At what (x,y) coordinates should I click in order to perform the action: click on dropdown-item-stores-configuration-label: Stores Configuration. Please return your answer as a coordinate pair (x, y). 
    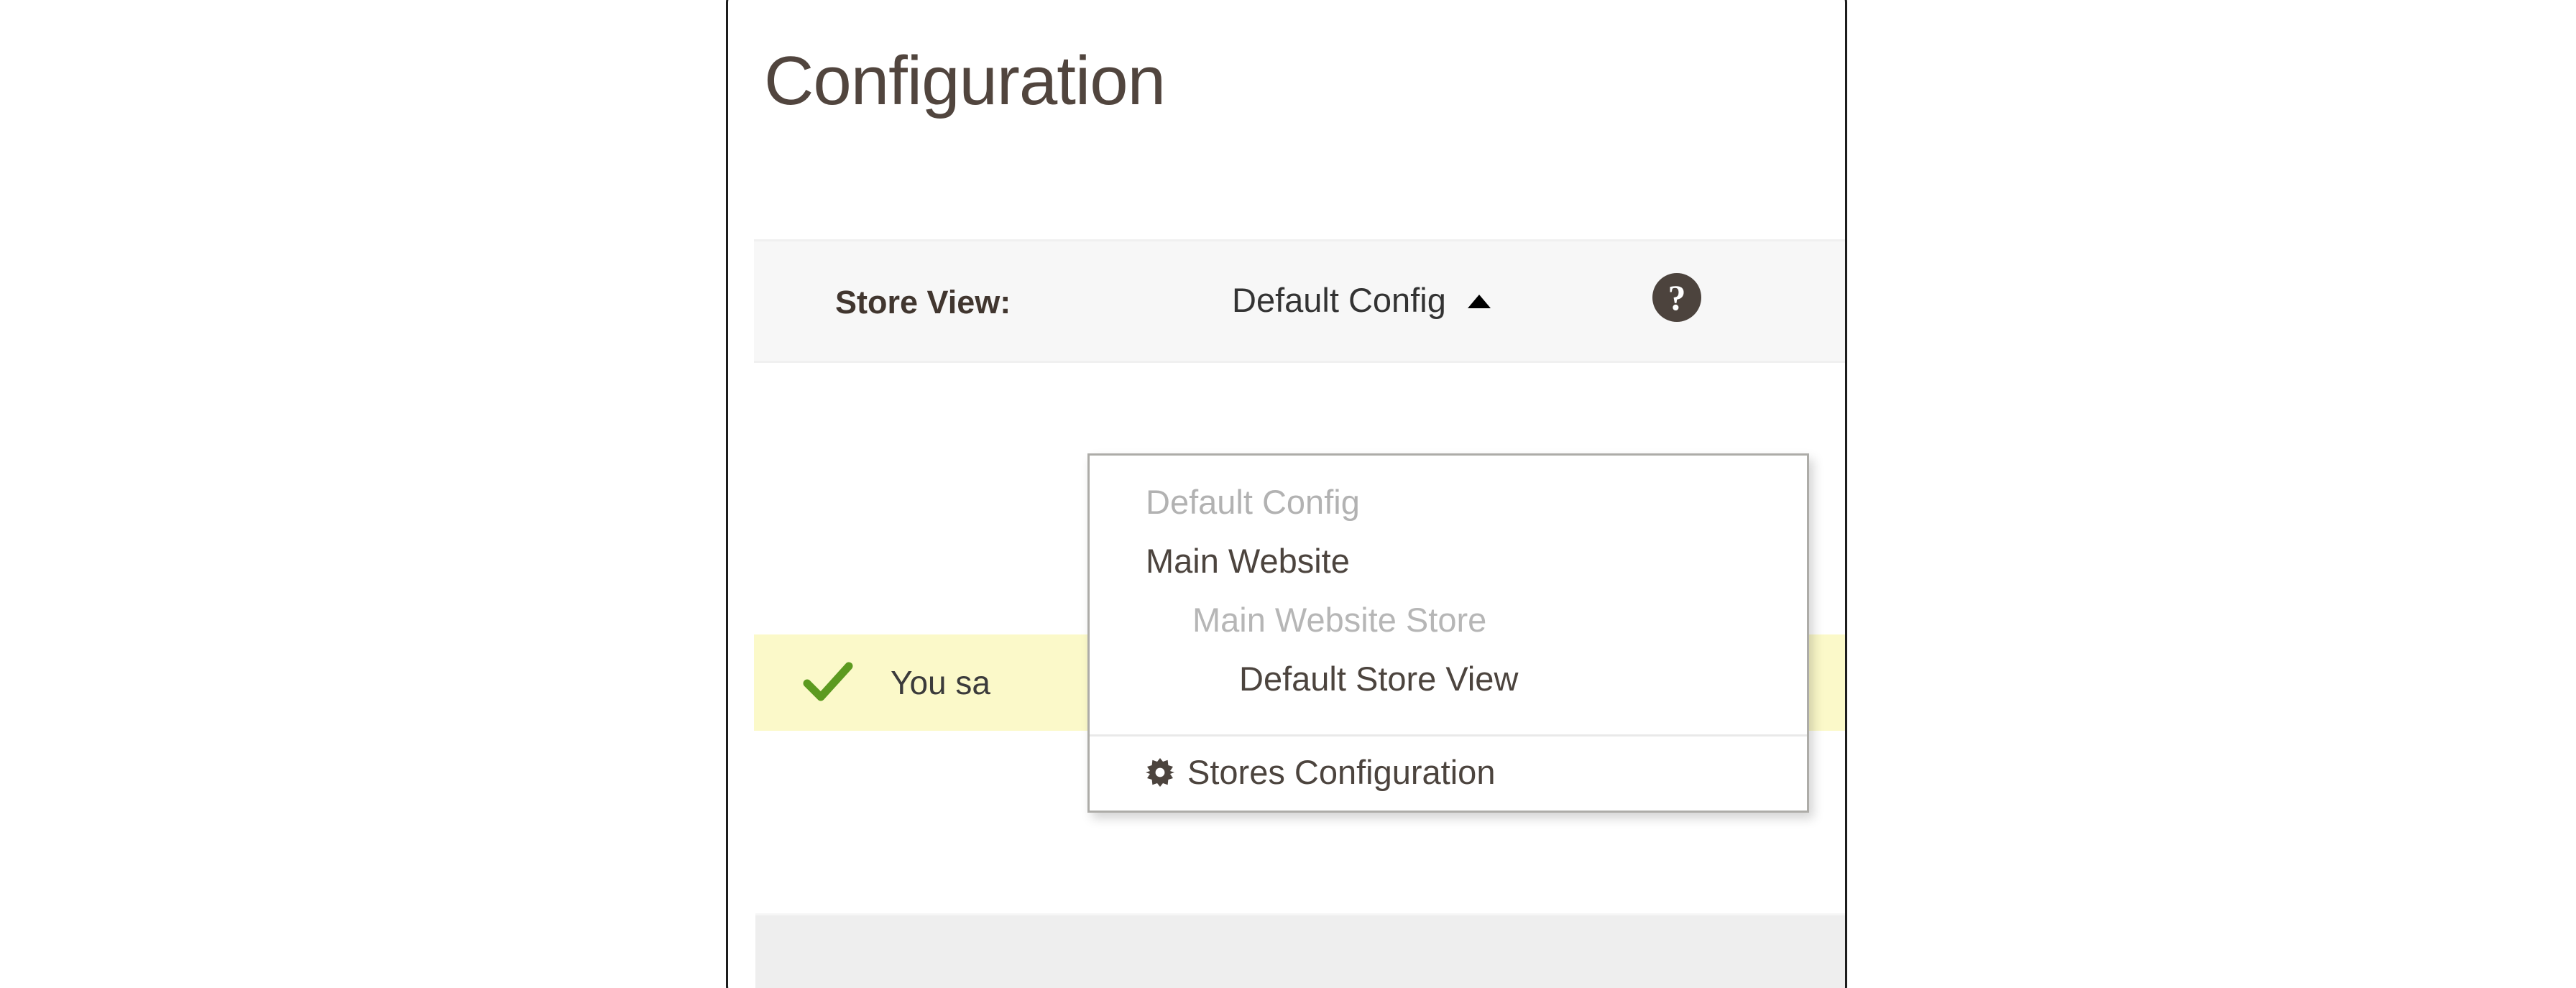
    Looking at the image, I should click on (1341, 772).